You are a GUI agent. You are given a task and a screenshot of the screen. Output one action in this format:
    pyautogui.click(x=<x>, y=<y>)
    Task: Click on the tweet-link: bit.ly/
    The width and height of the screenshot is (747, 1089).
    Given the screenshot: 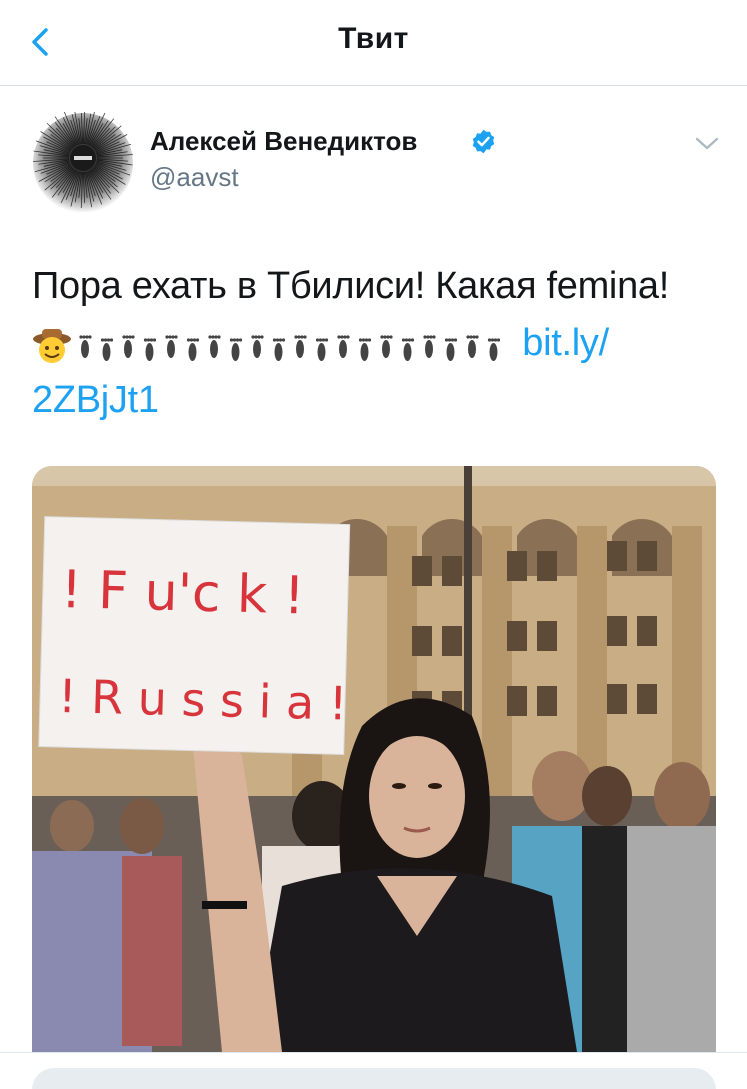 What is the action you would take?
    pyautogui.click(x=565, y=343)
    